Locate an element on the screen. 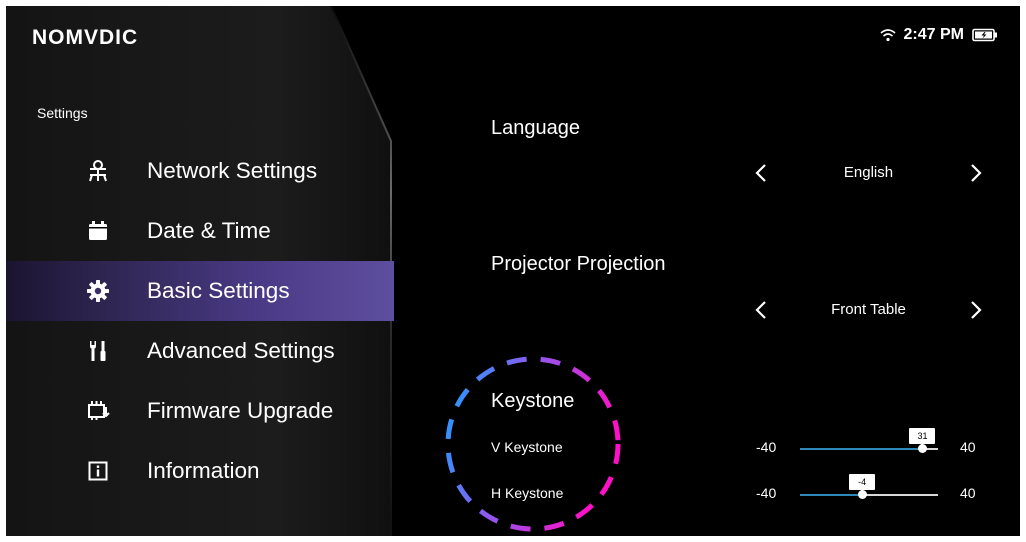  network-icon is located at coordinates (98, 171).